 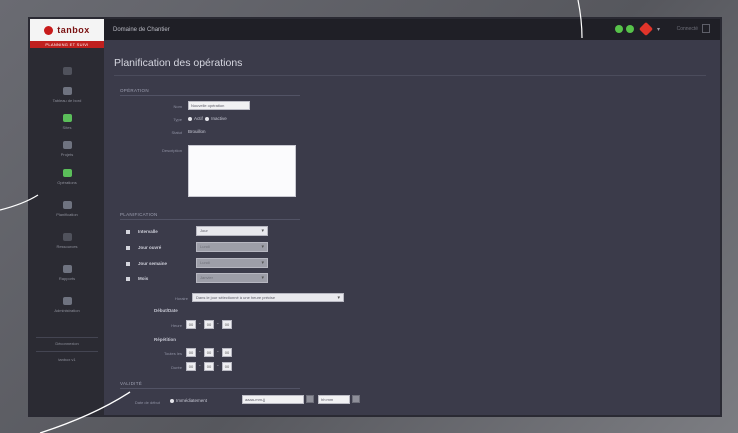 What do you see at coordinates (227, 352) in the screenshot?
I see `repeat-second-input: 00` at bounding box center [227, 352].